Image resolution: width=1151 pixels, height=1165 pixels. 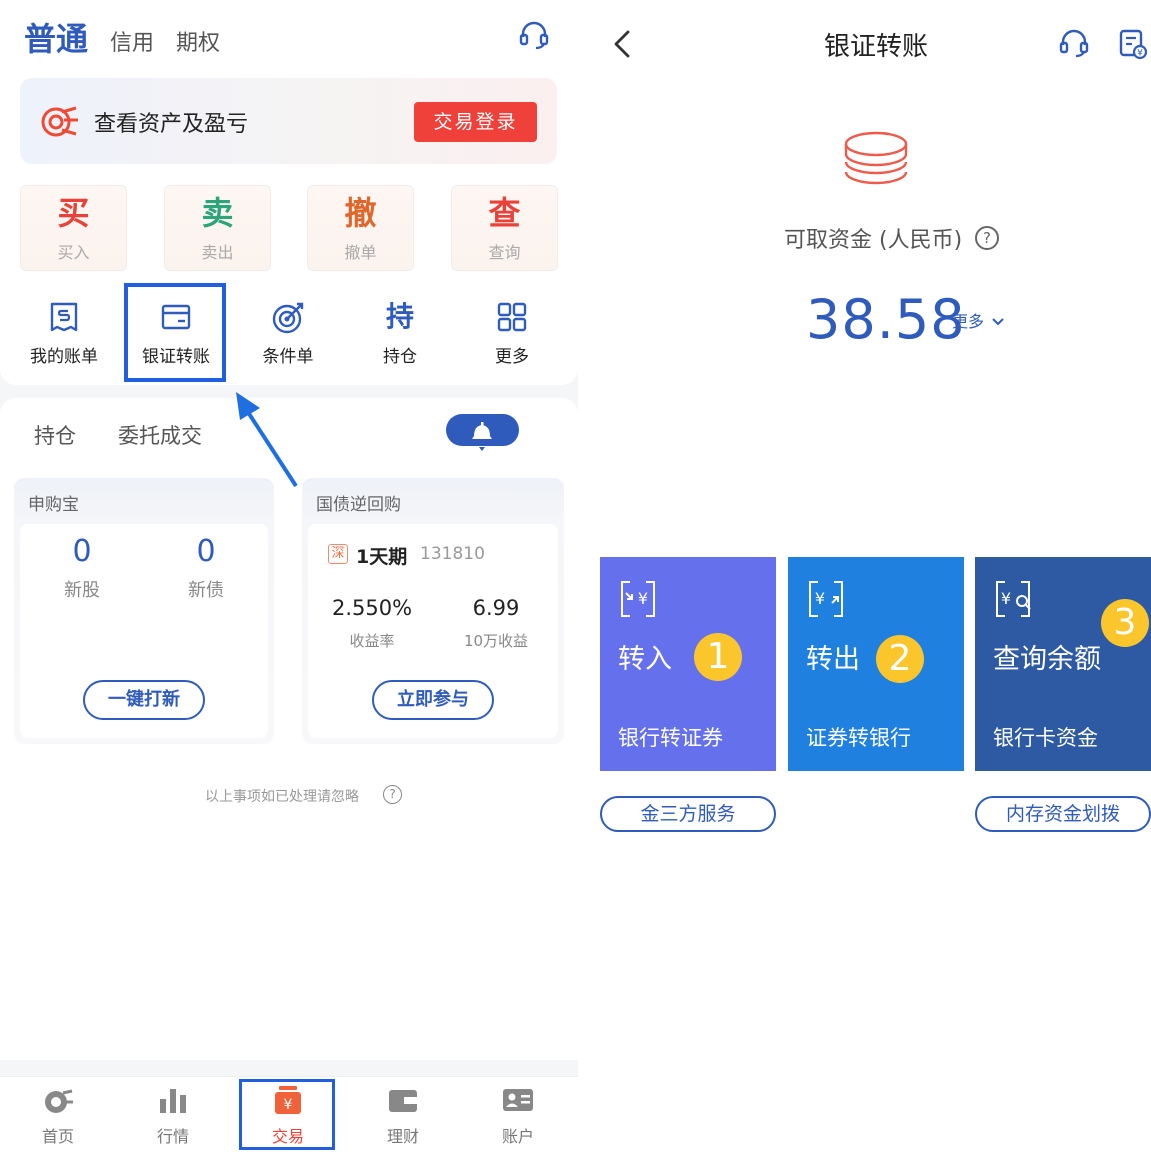 I want to click on balance-query-title: 查询余额, so click(x=1047, y=659).